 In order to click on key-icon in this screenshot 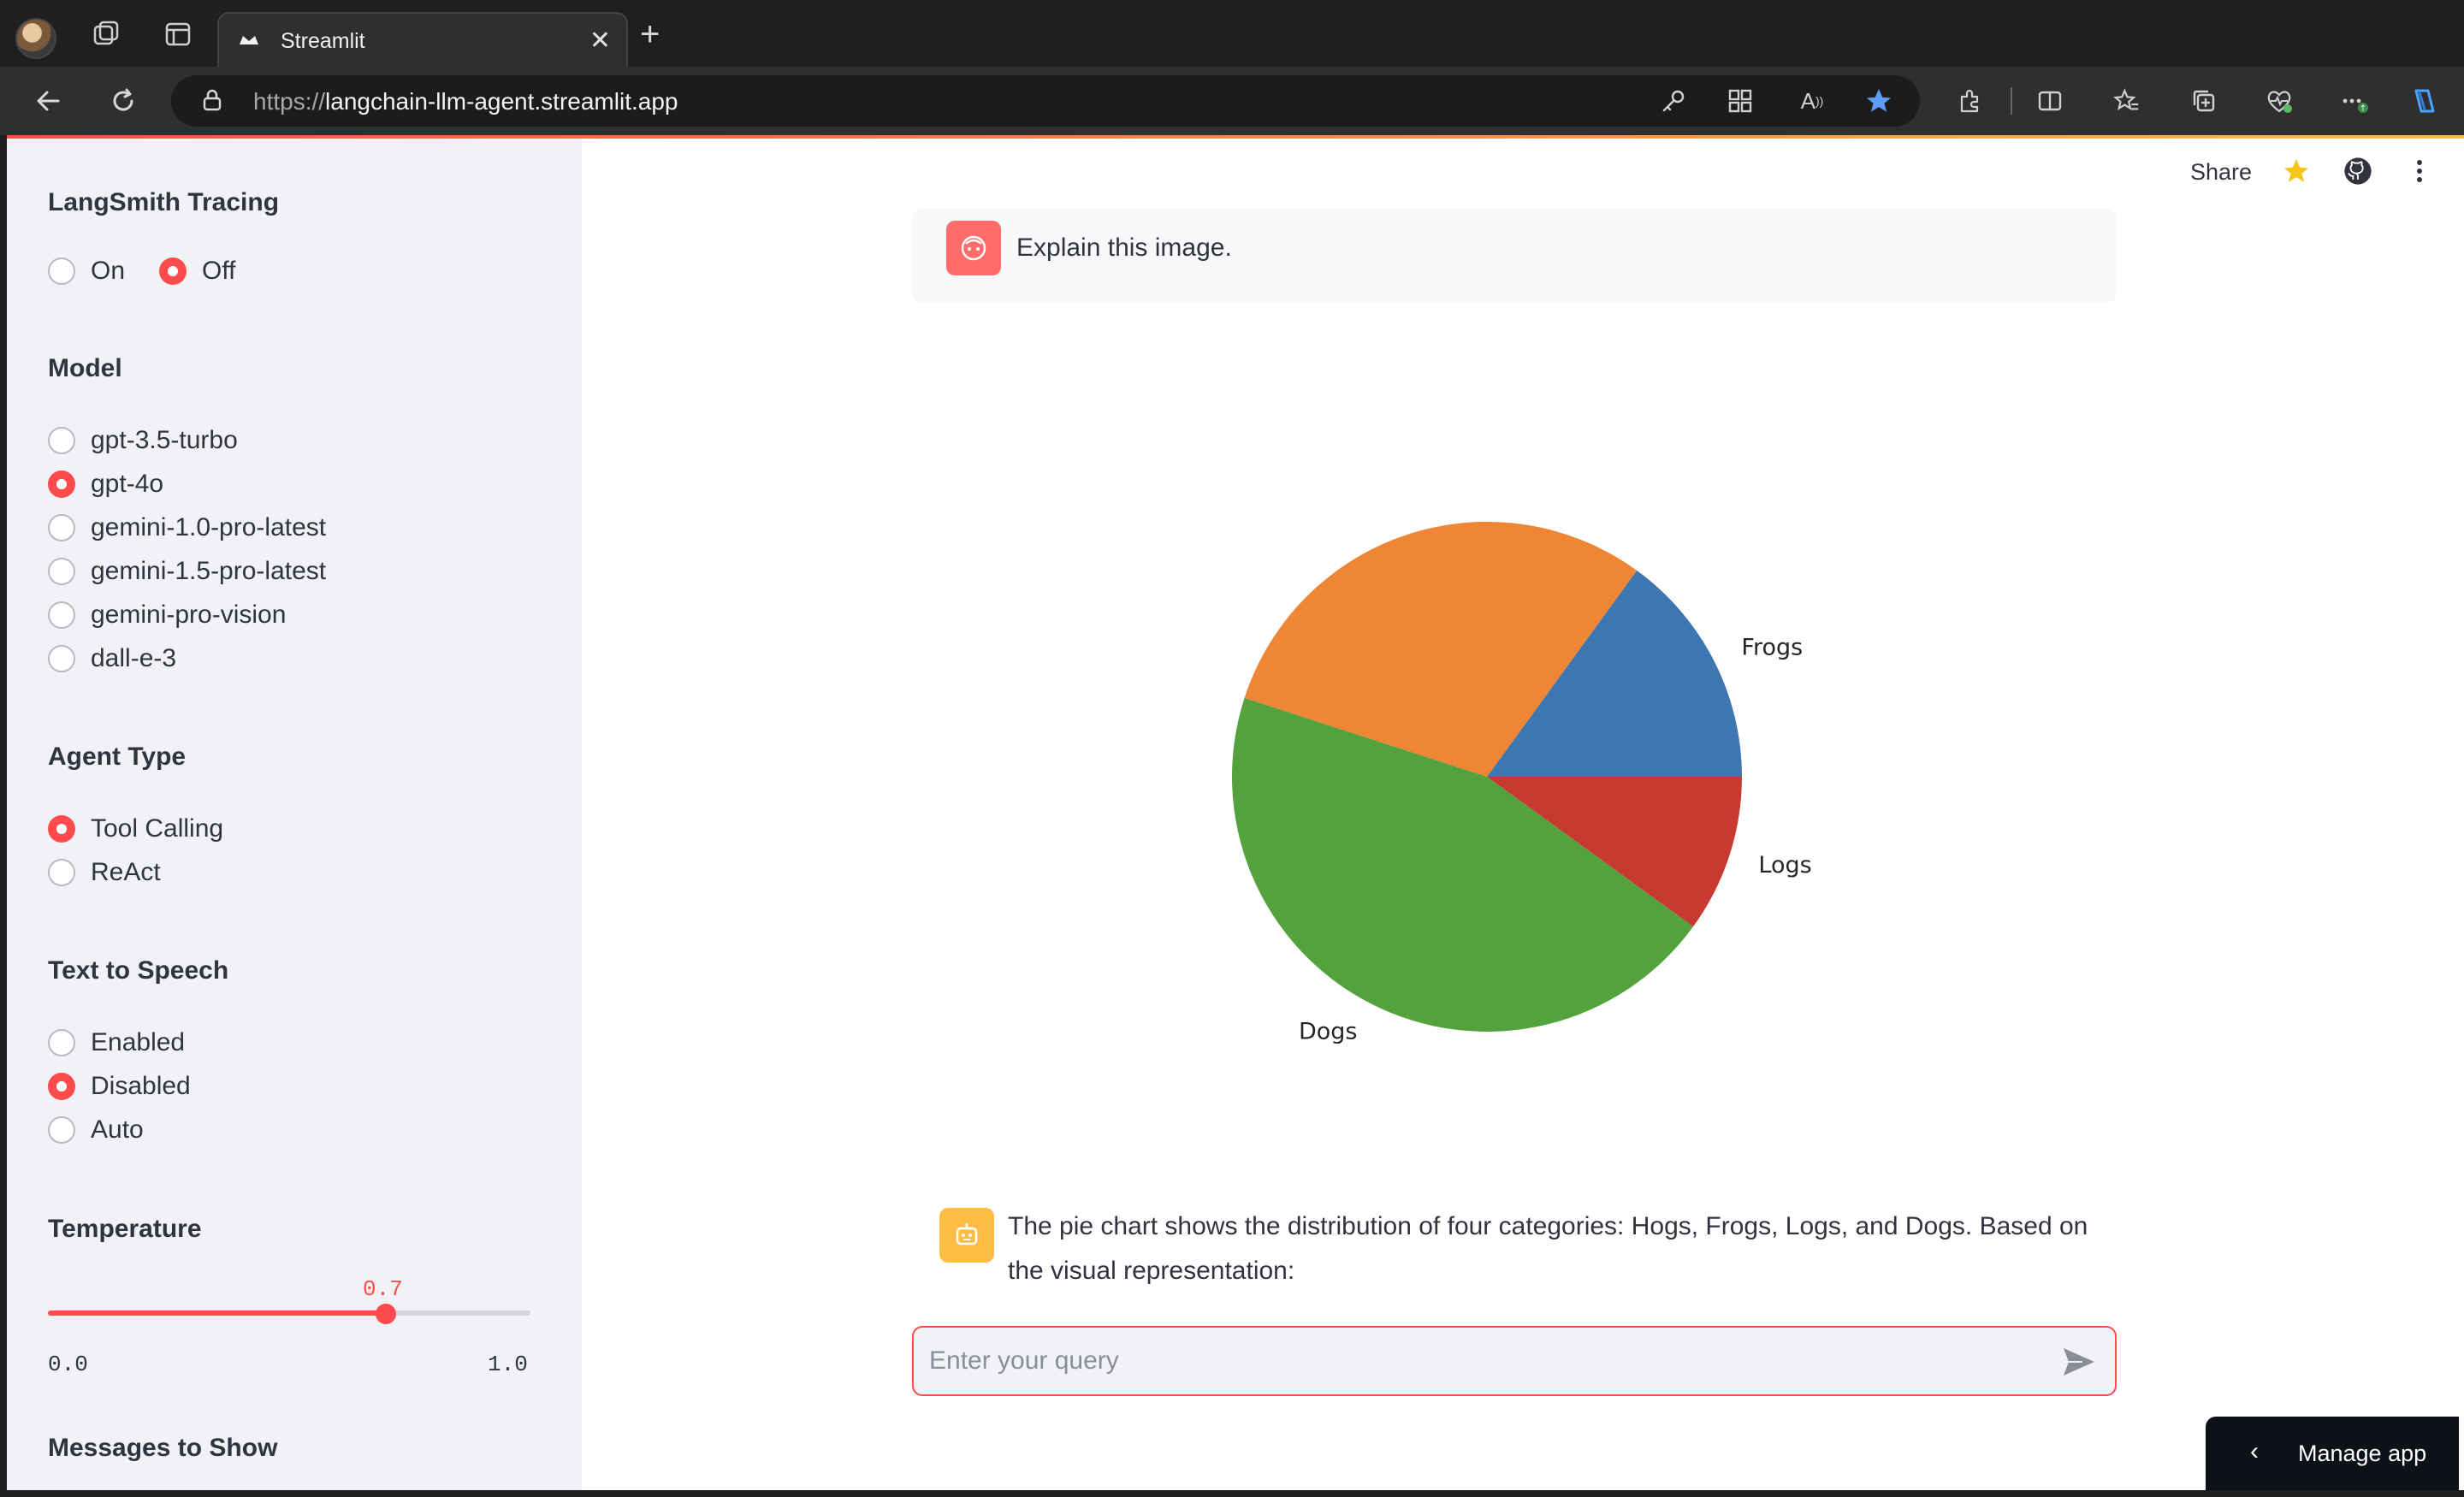, I will do `click(1673, 101)`.